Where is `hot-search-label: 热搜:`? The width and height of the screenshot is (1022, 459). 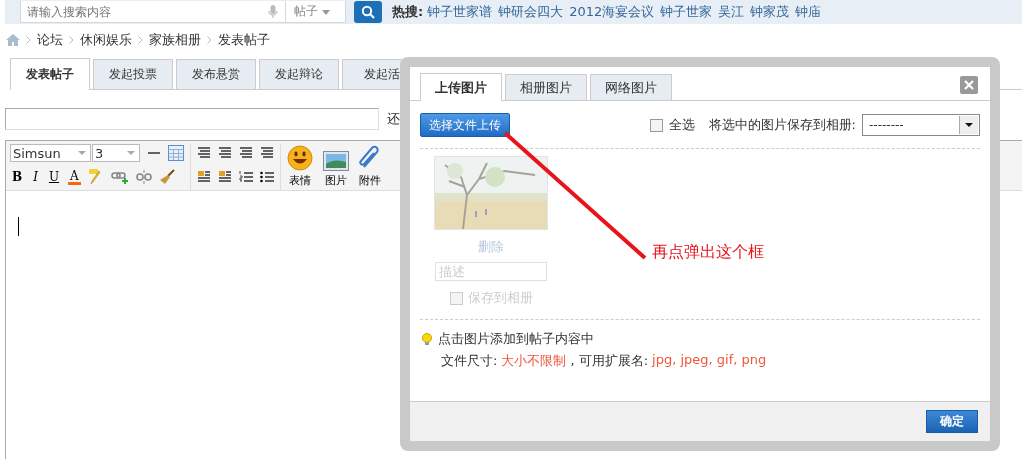
hot-search-label: 热搜: is located at coordinates (408, 12).